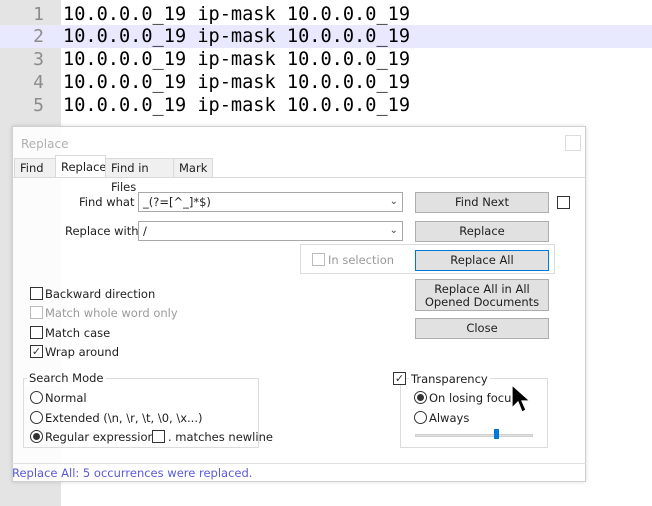  I want to click on find-what-label: Find what :, so click(110, 202).